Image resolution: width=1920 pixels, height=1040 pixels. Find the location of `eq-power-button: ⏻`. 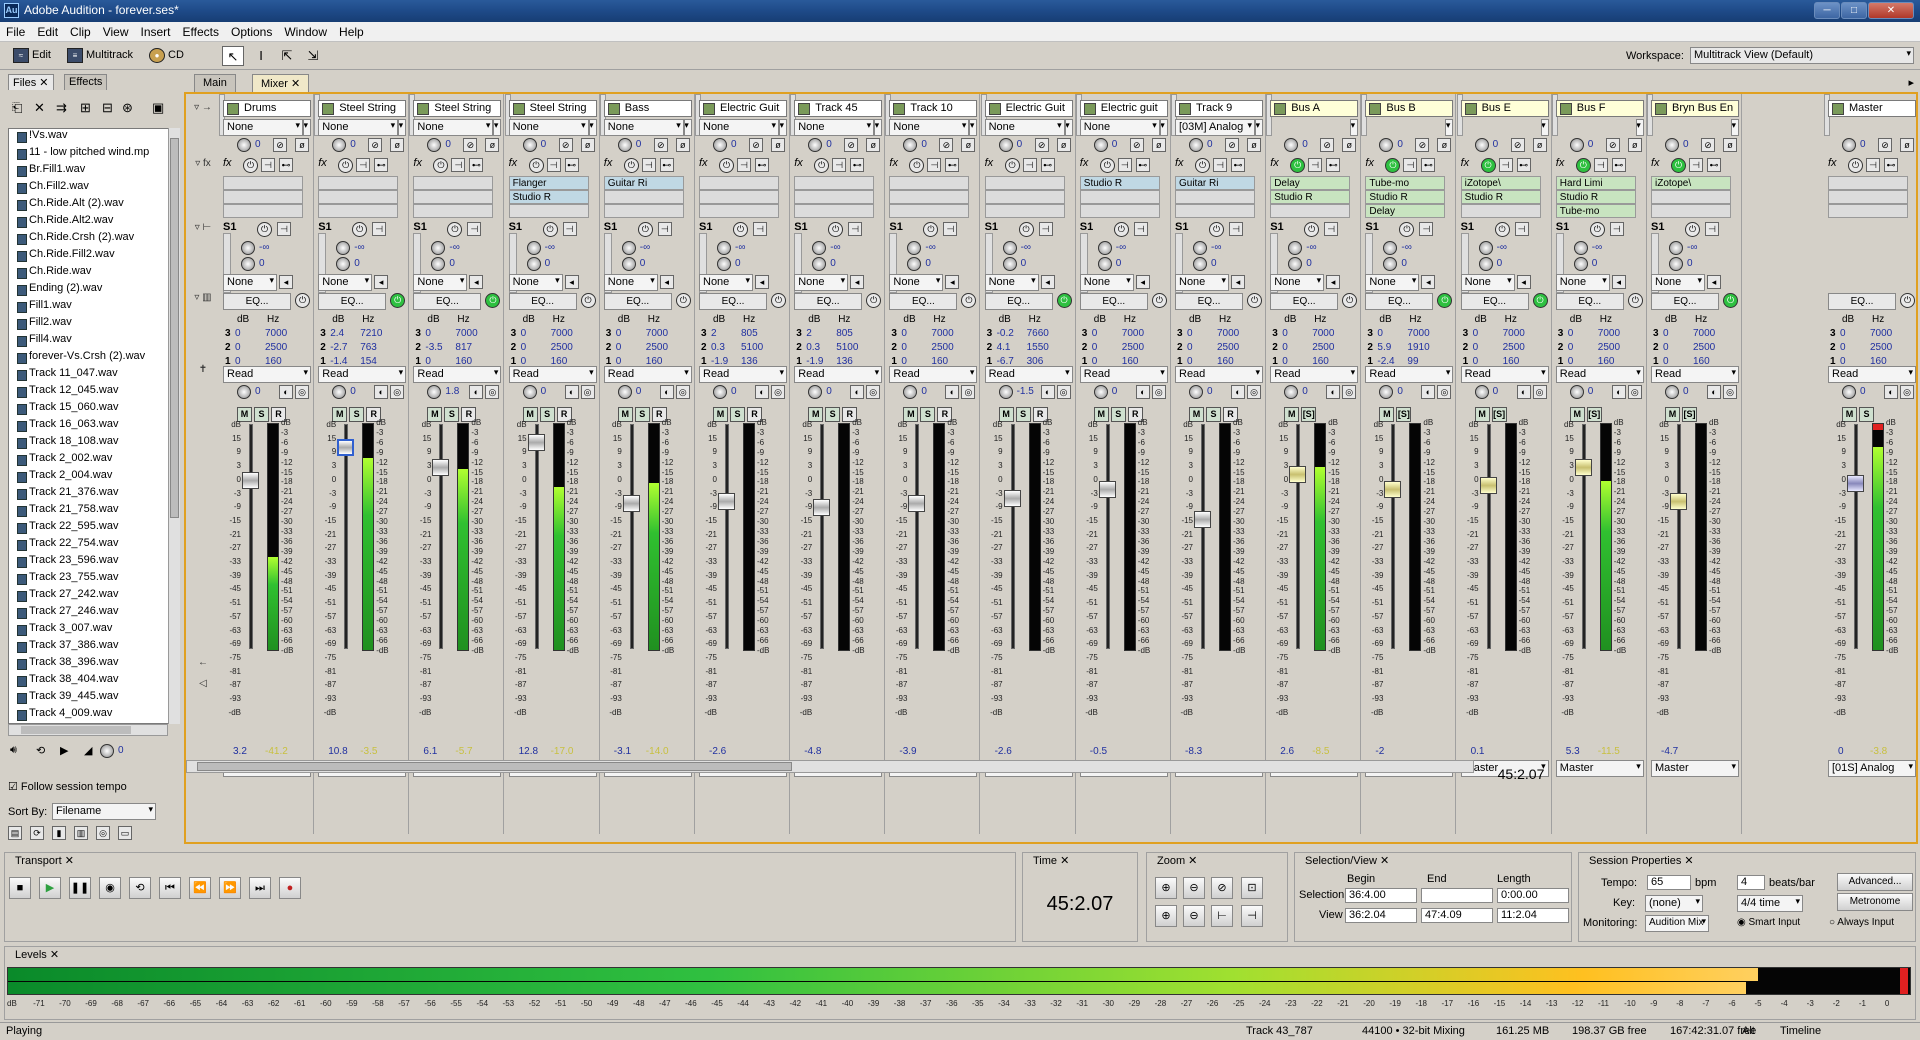

eq-power-button: ⏻ is located at coordinates (1350, 300).